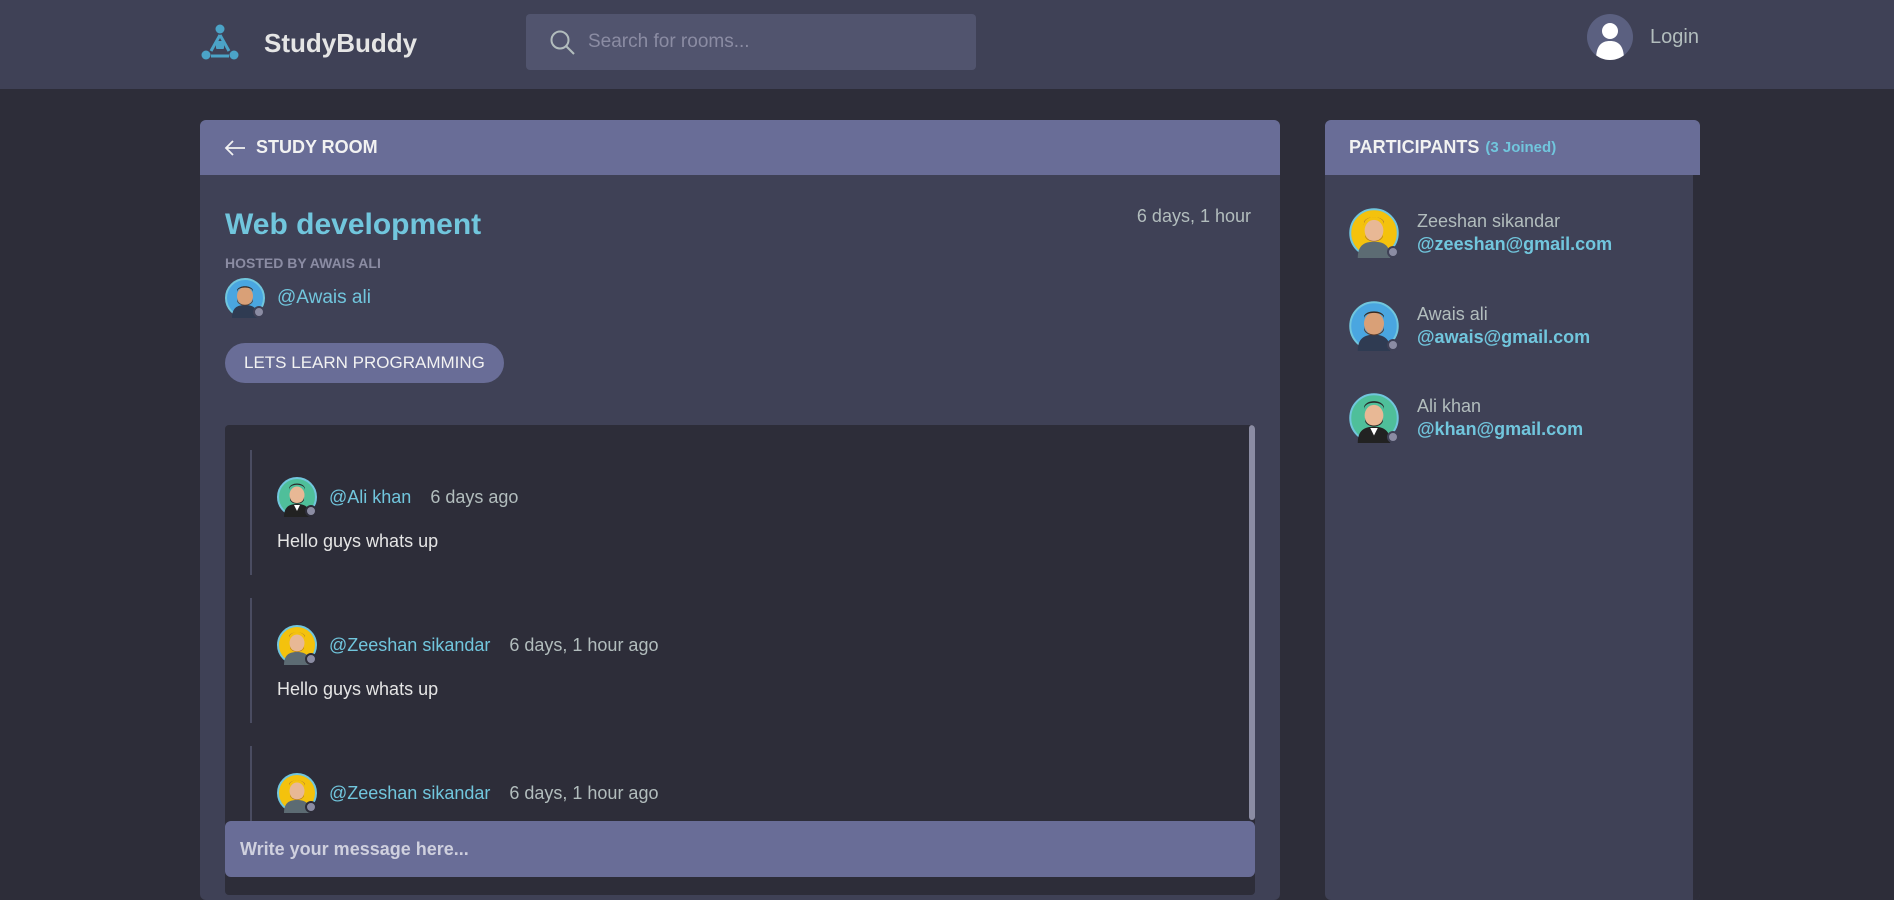 This screenshot has height=900, width=1894. Describe the element at coordinates (1500, 418) in the screenshot. I see `participant-info: Ali khan @khan@gmail.com` at that location.